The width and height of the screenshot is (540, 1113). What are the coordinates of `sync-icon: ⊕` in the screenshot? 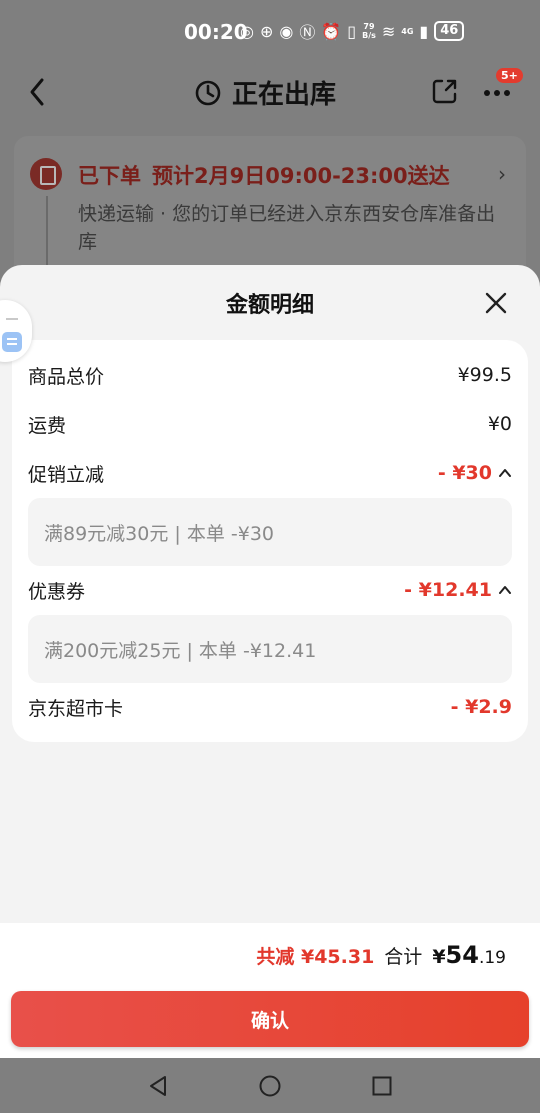 It's located at (266, 31).